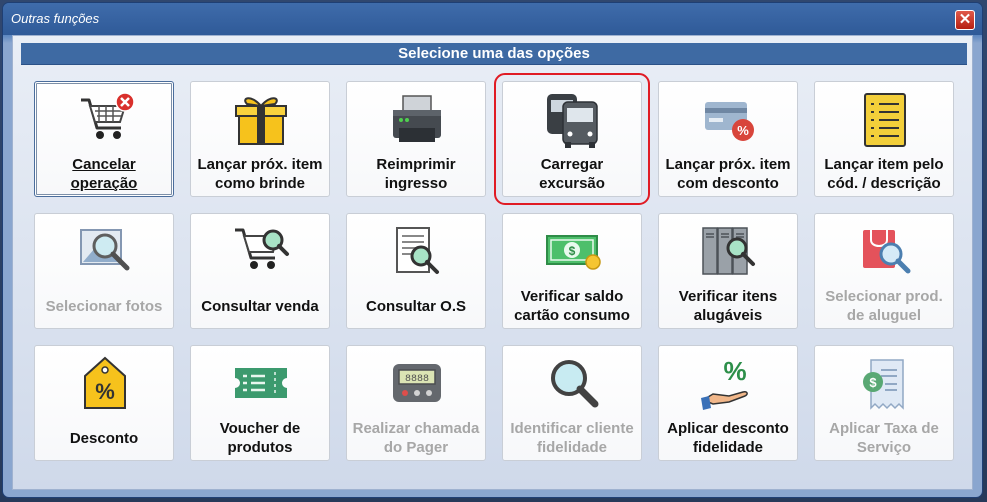 This screenshot has height=502, width=987. What do you see at coordinates (417, 118) in the screenshot?
I see `printer-icon` at bounding box center [417, 118].